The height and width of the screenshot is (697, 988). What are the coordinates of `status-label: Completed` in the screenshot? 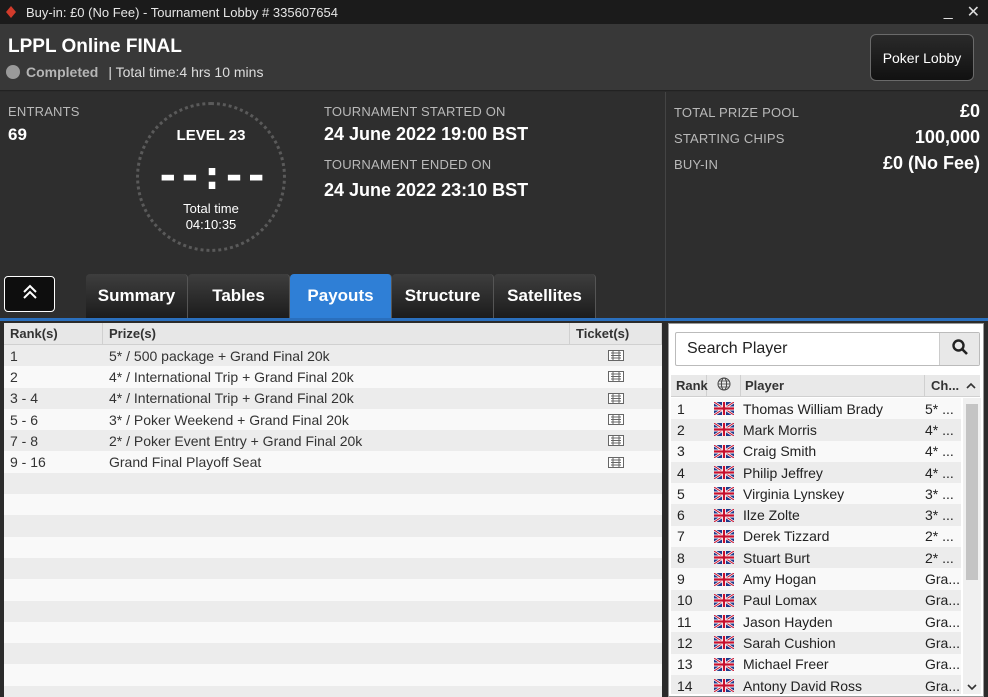 It's located at (62, 72).